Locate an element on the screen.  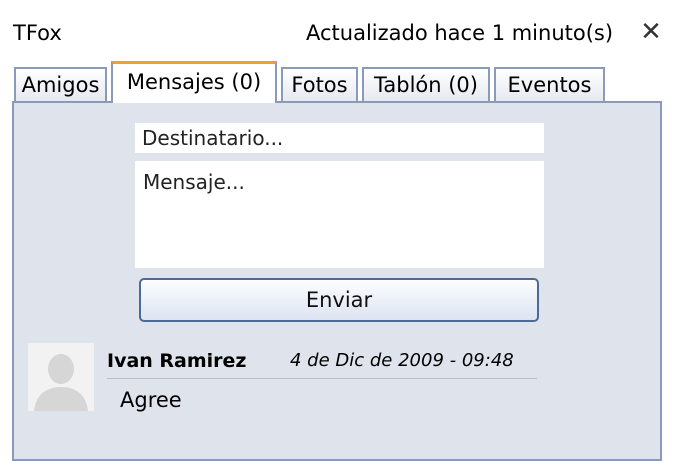
tab-tablon: Tablón (0) is located at coordinates (426, 84).